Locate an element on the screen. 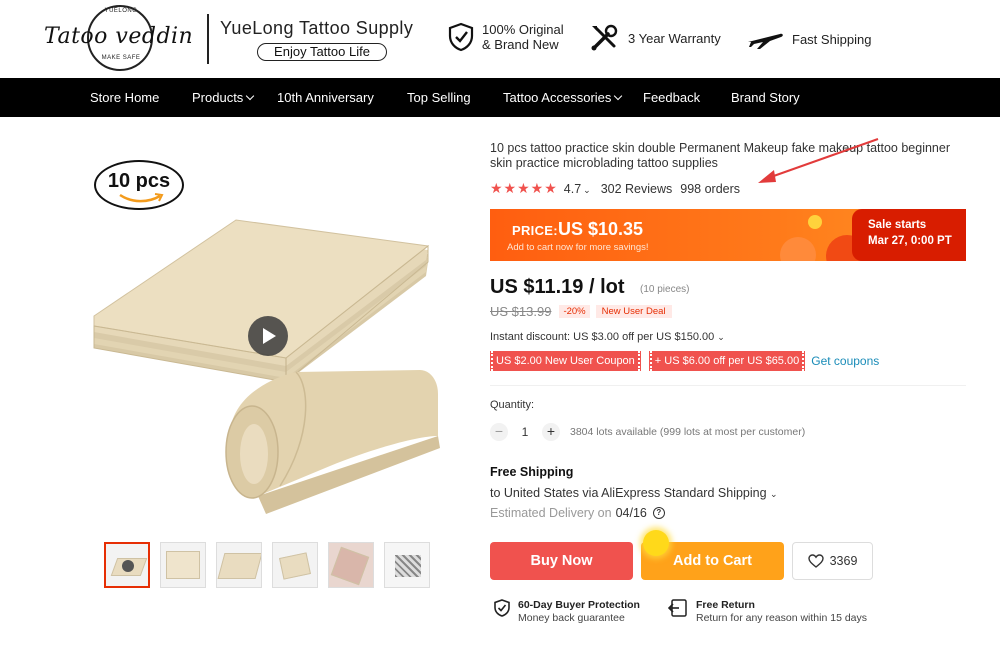 This screenshot has height=659, width=1000. sale-starts-label: Sale starts is located at coordinates (897, 225).